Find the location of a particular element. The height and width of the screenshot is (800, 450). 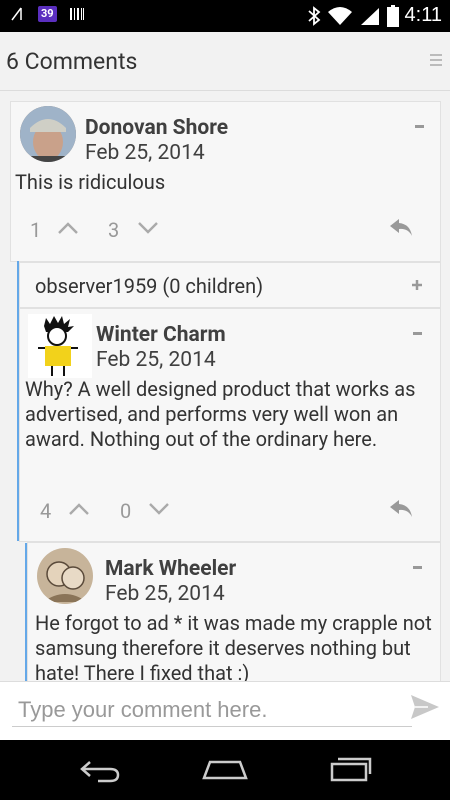

upvote-count: 1 is located at coordinates (36, 230).